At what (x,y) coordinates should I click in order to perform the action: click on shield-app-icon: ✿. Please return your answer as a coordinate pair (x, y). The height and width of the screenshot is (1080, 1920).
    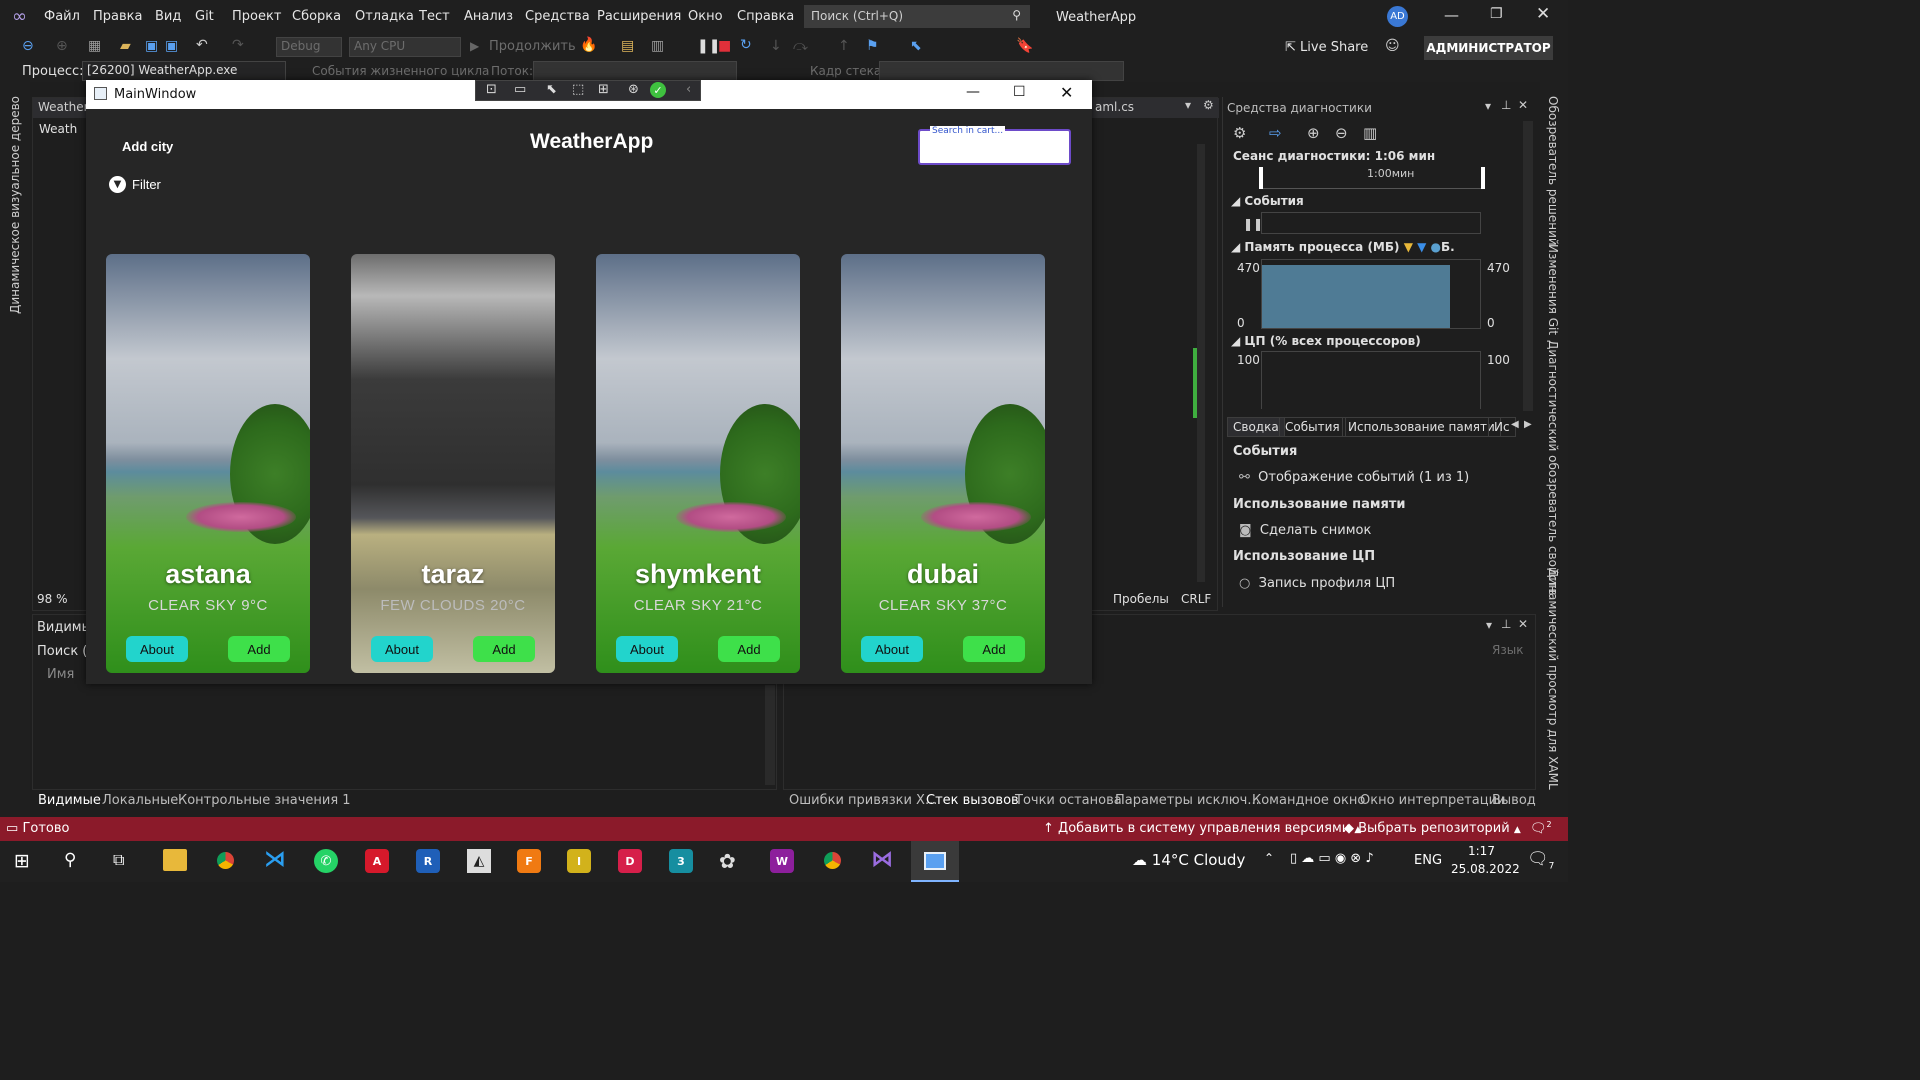
    Looking at the image, I should click on (727, 861).